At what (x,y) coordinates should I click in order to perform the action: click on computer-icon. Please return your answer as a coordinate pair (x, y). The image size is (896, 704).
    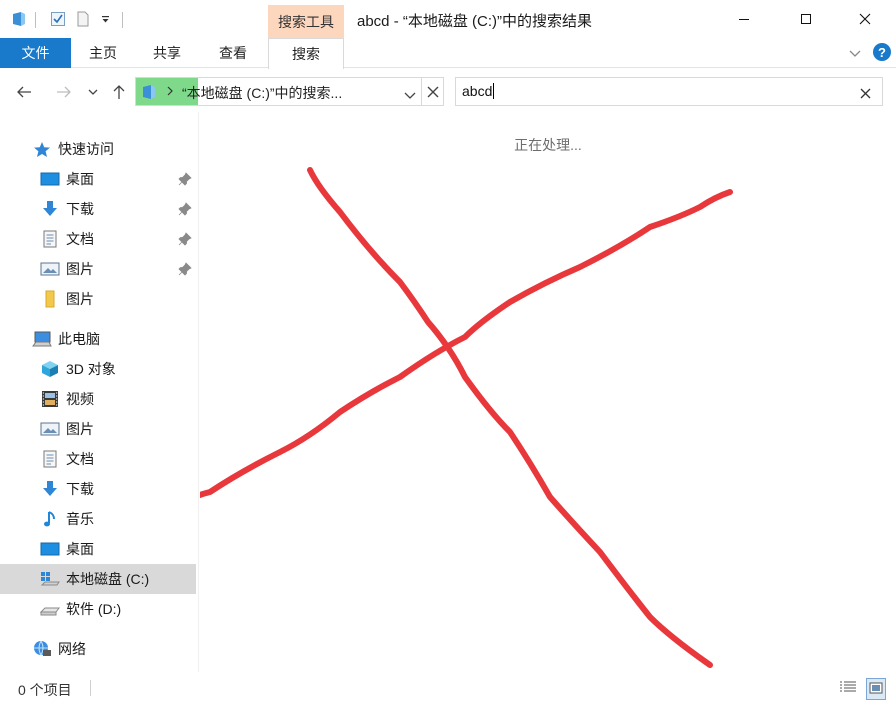
    Looking at the image, I should click on (42, 339).